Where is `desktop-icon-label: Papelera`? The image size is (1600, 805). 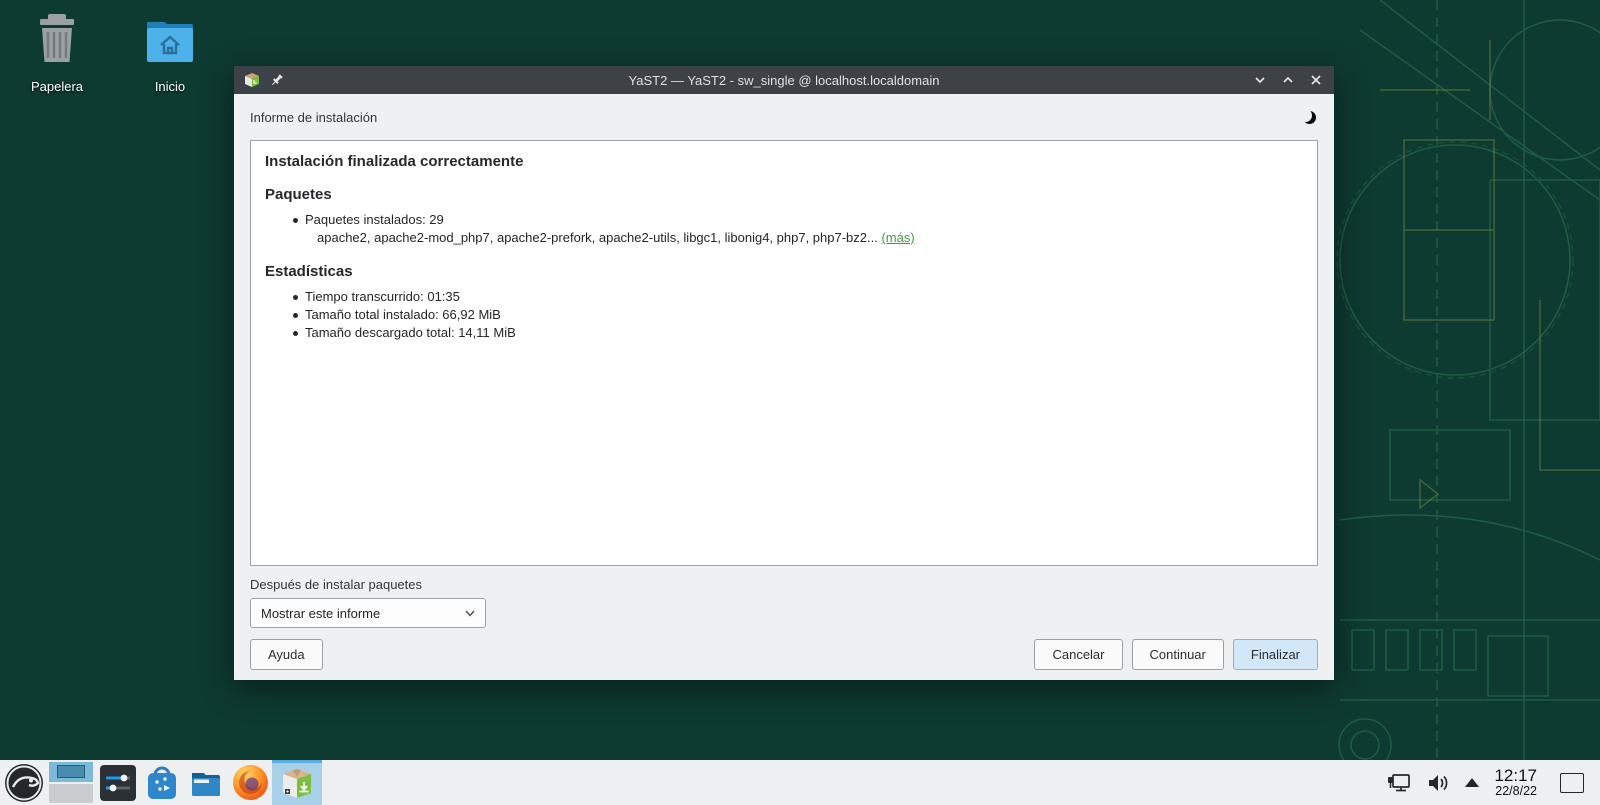 desktop-icon-label: Papelera is located at coordinates (57, 86).